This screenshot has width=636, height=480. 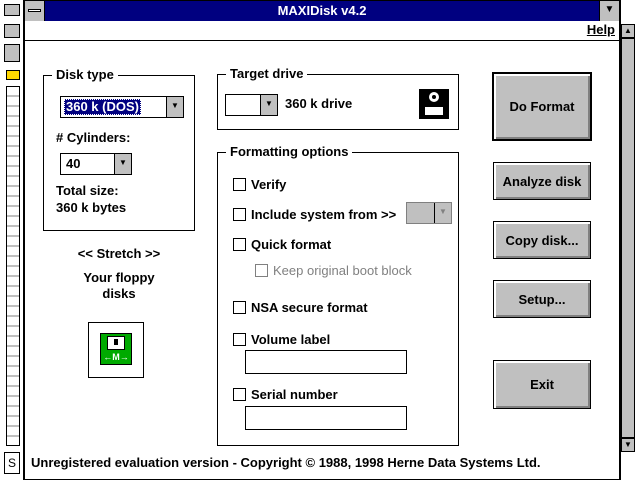 I want to click on bg-scroll-track, so click(x=628, y=238).